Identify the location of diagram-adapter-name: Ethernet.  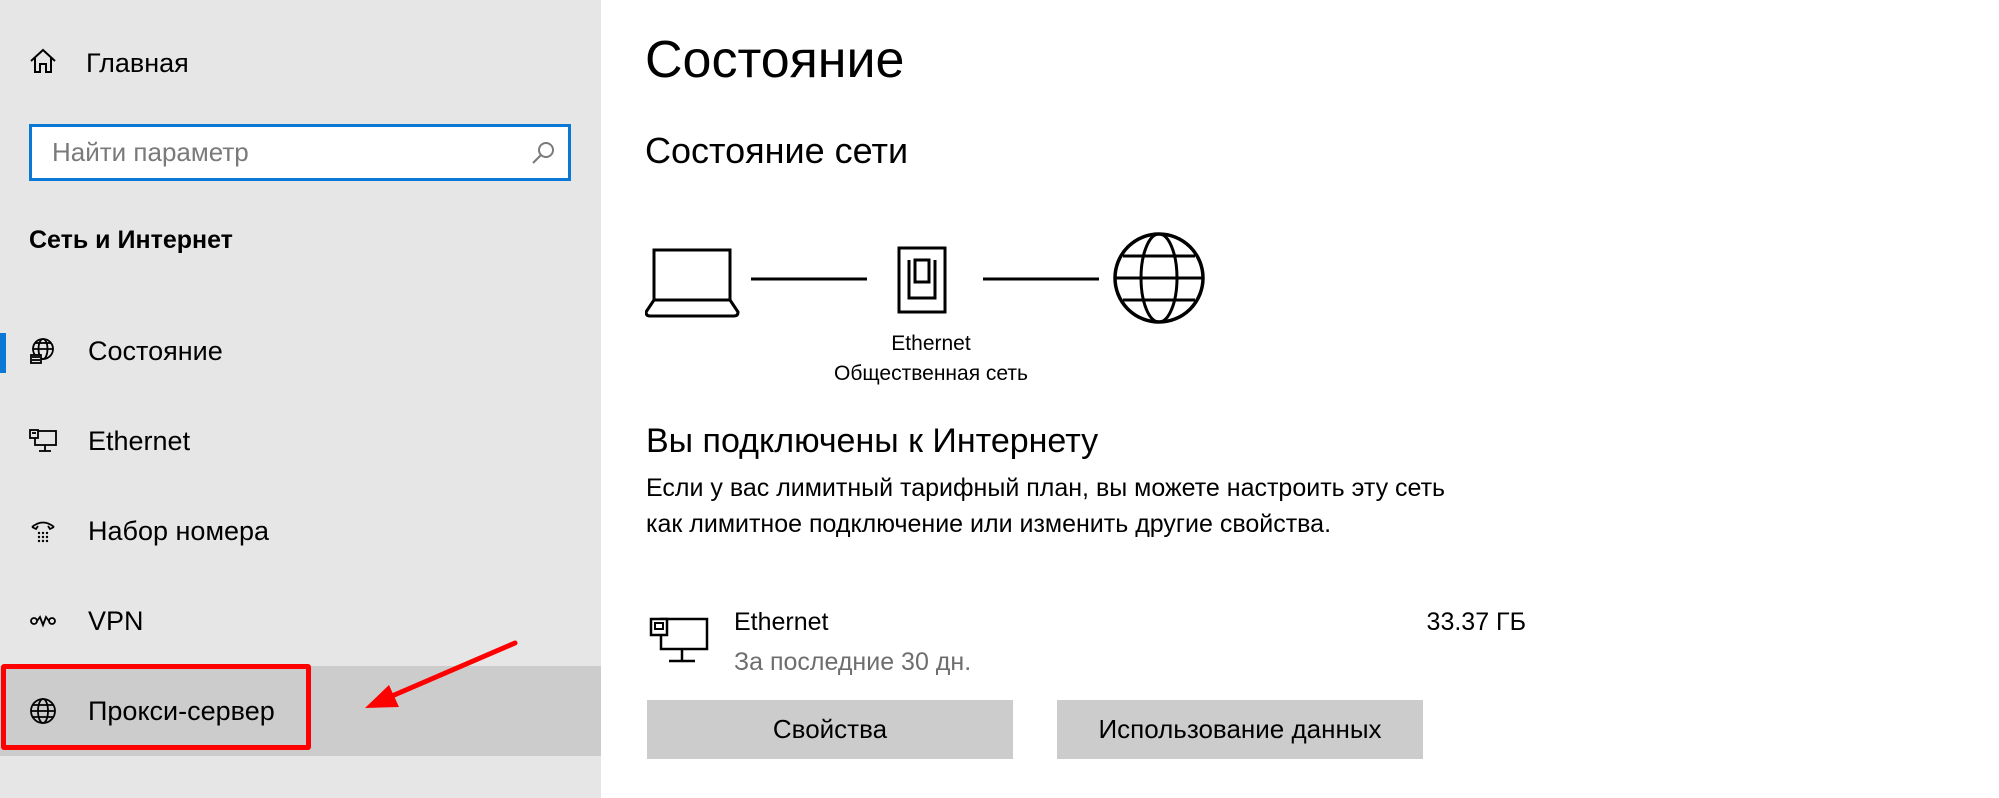
(931, 343).